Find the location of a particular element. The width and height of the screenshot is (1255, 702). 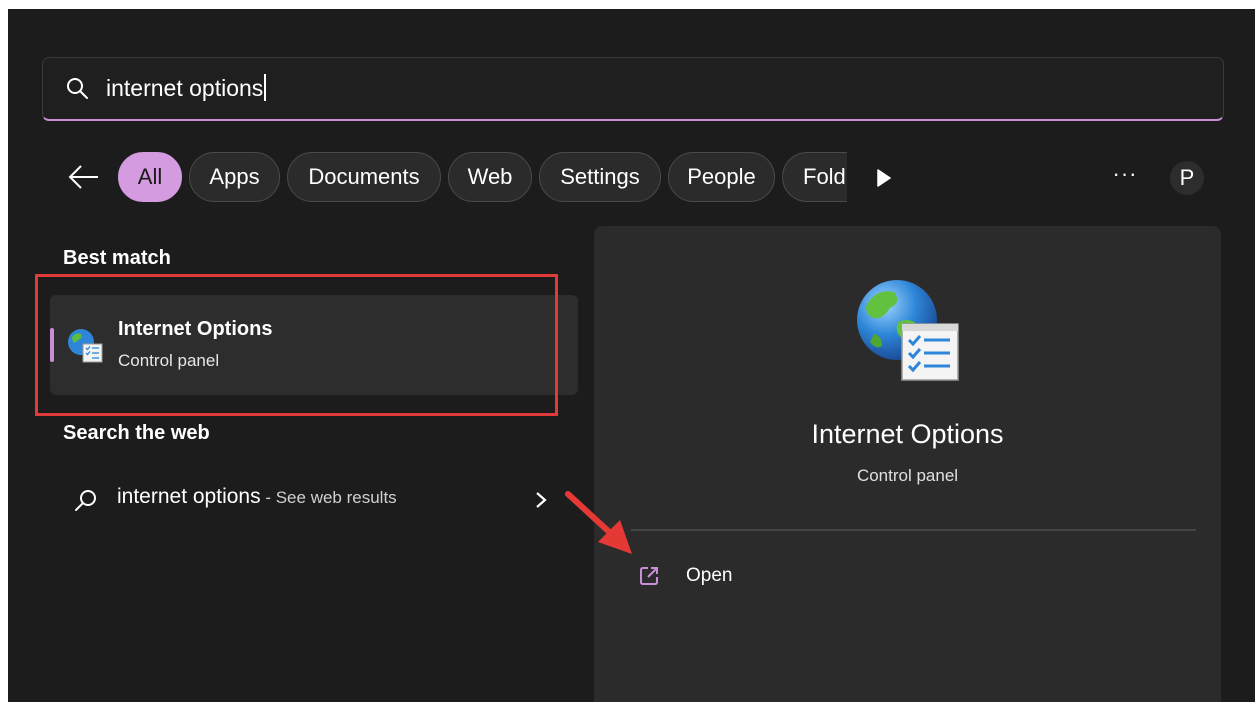

more-options-button: ··· is located at coordinates (1125, 176).